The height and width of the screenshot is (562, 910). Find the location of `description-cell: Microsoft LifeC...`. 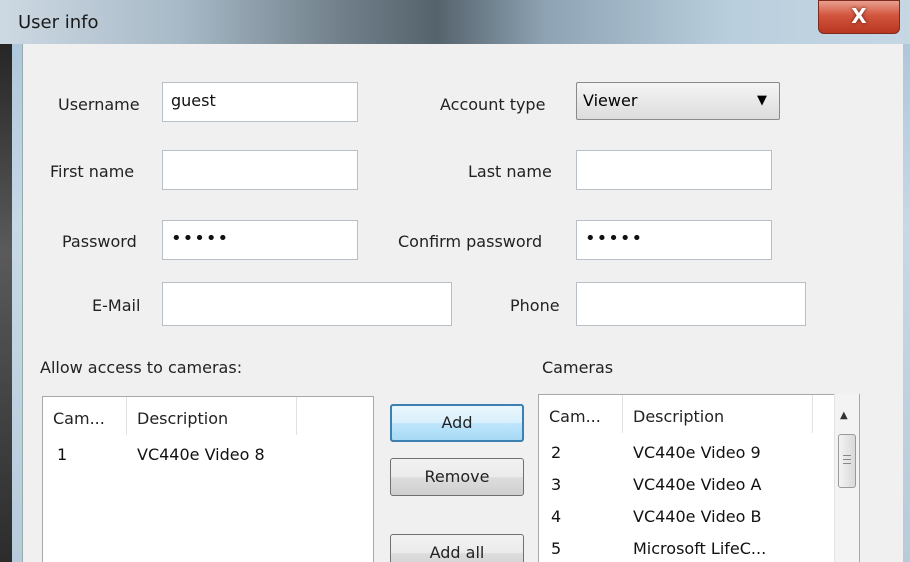

description-cell: Microsoft LifeC... is located at coordinates (700, 548).